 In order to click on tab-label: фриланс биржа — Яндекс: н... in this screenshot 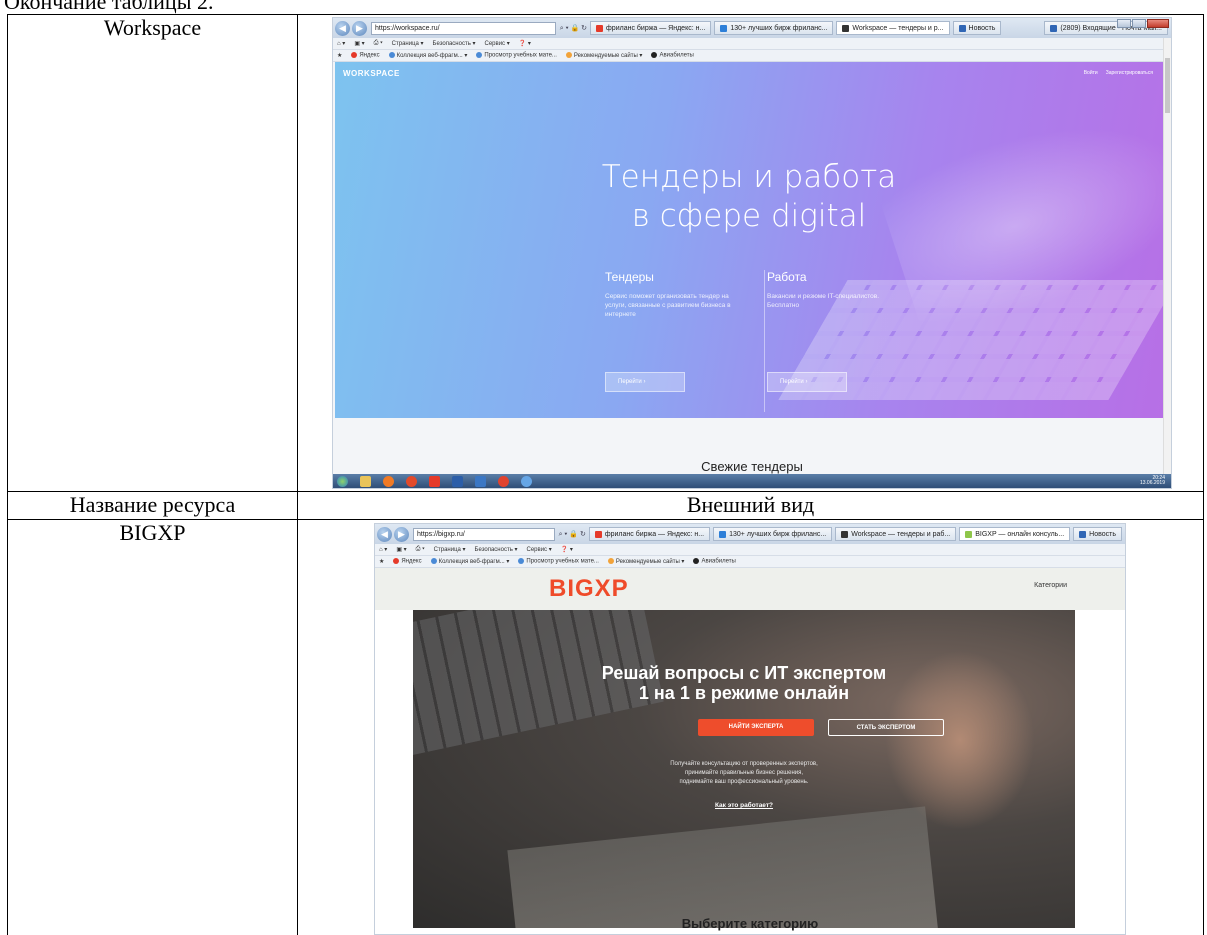, I will do `click(654, 534)`.